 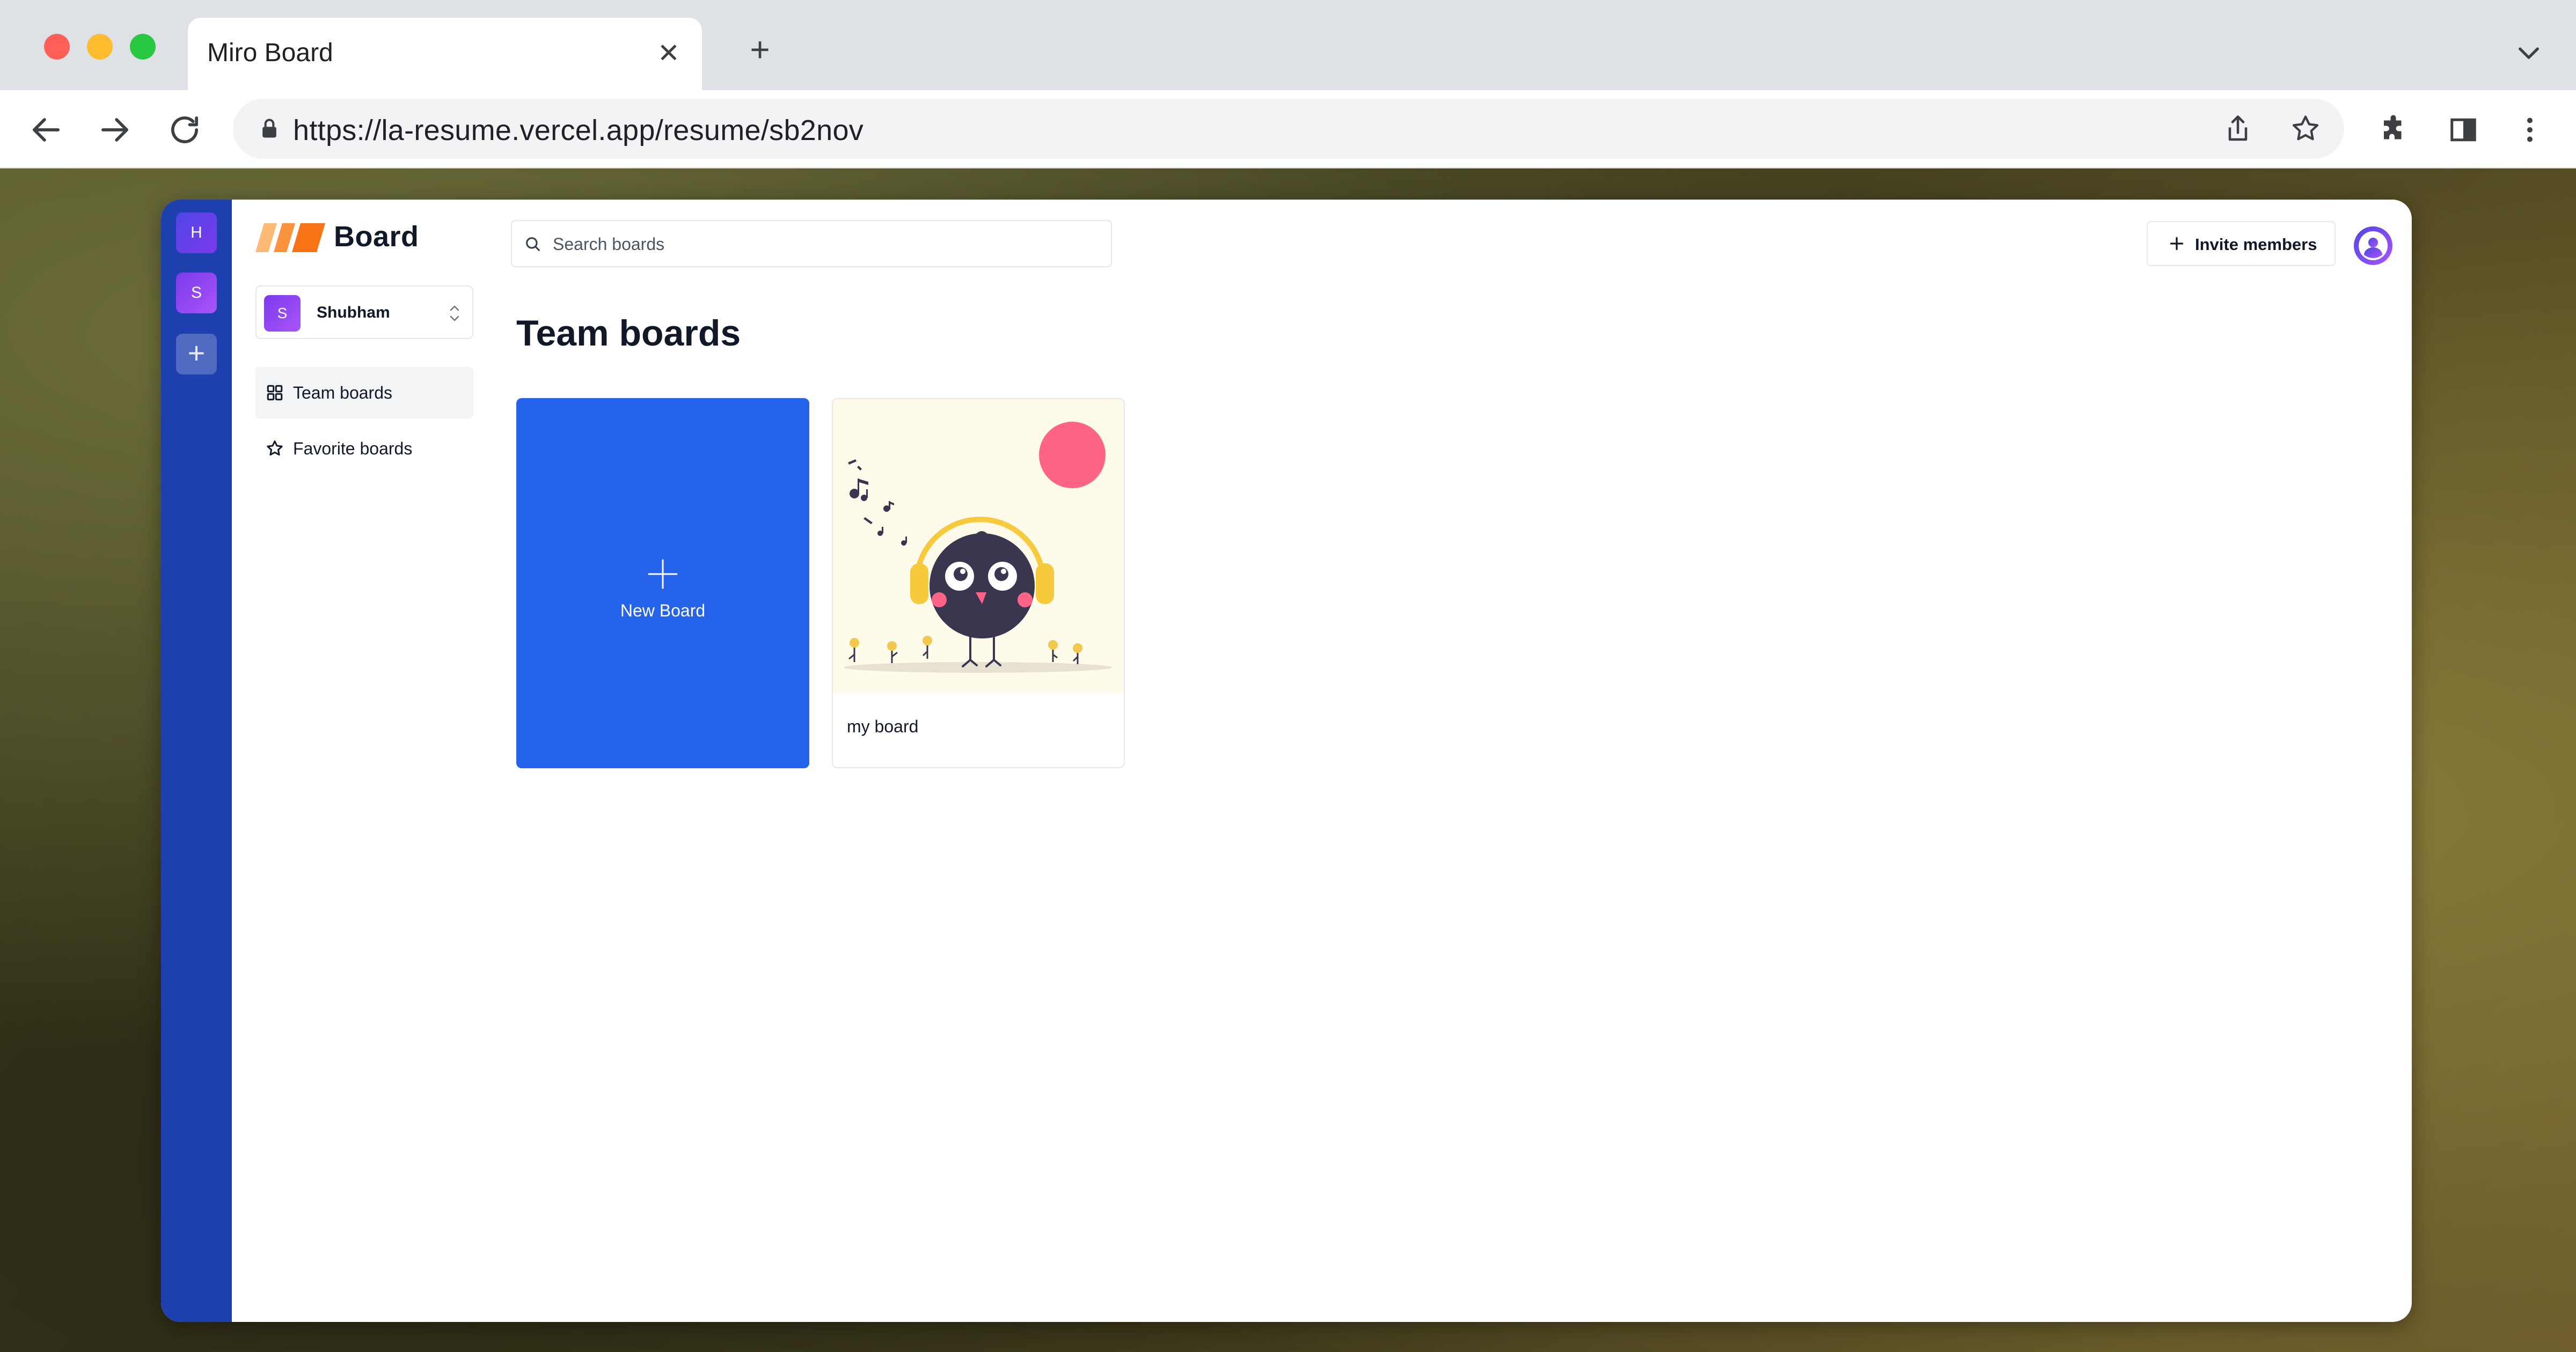 I want to click on invite-members-label: Invite members, so click(x=2256, y=244).